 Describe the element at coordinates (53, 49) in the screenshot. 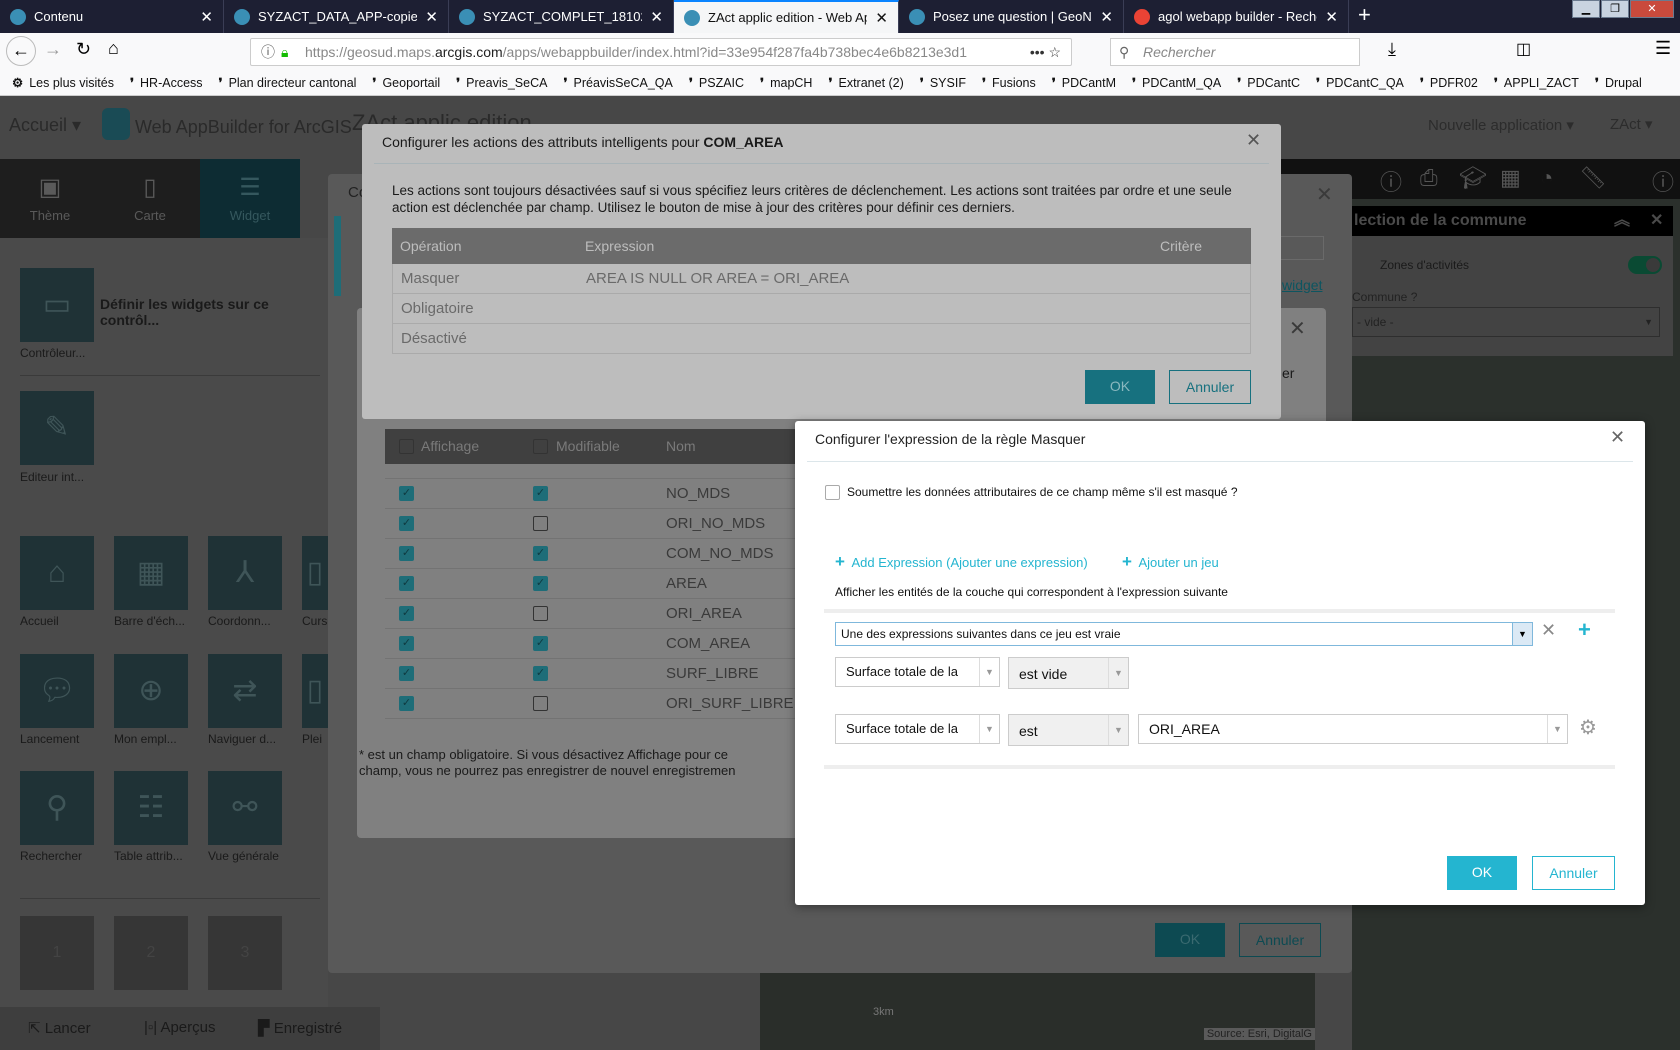

I see `forward-button: →` at that location.